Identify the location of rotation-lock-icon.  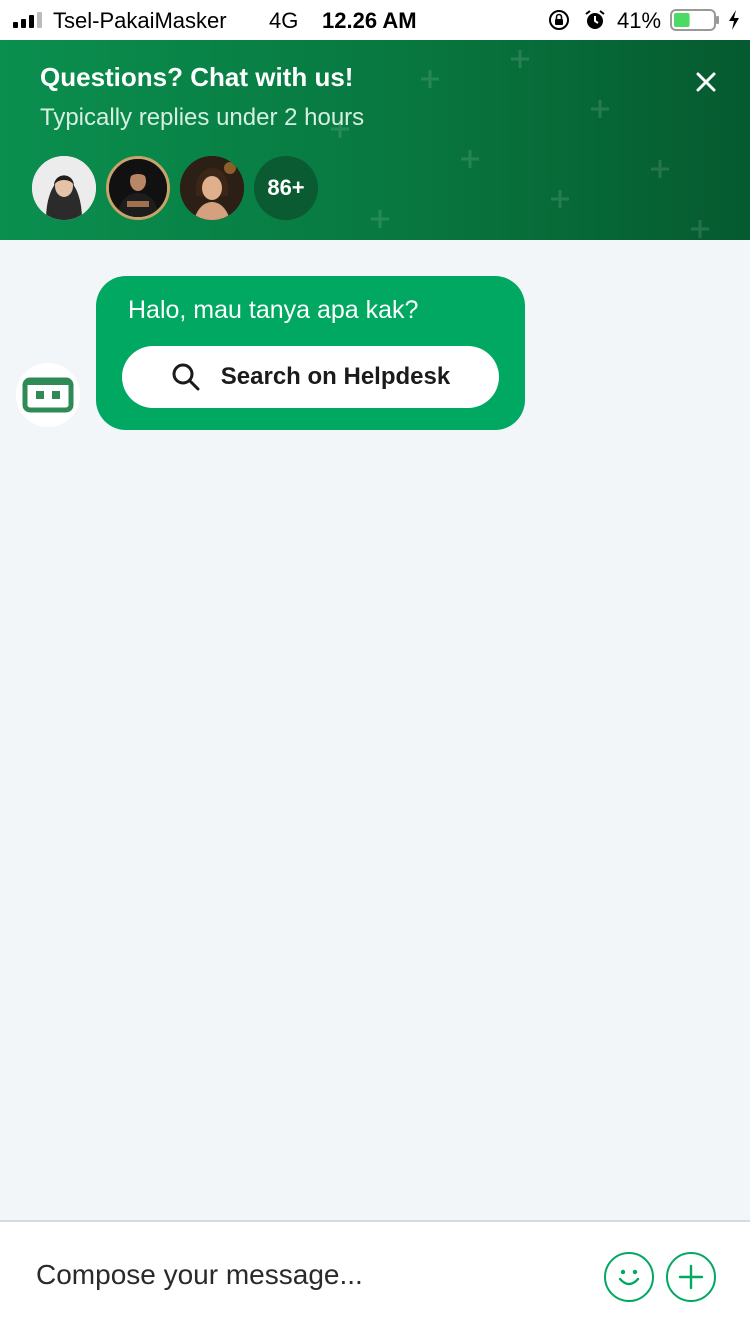
(559, 20).